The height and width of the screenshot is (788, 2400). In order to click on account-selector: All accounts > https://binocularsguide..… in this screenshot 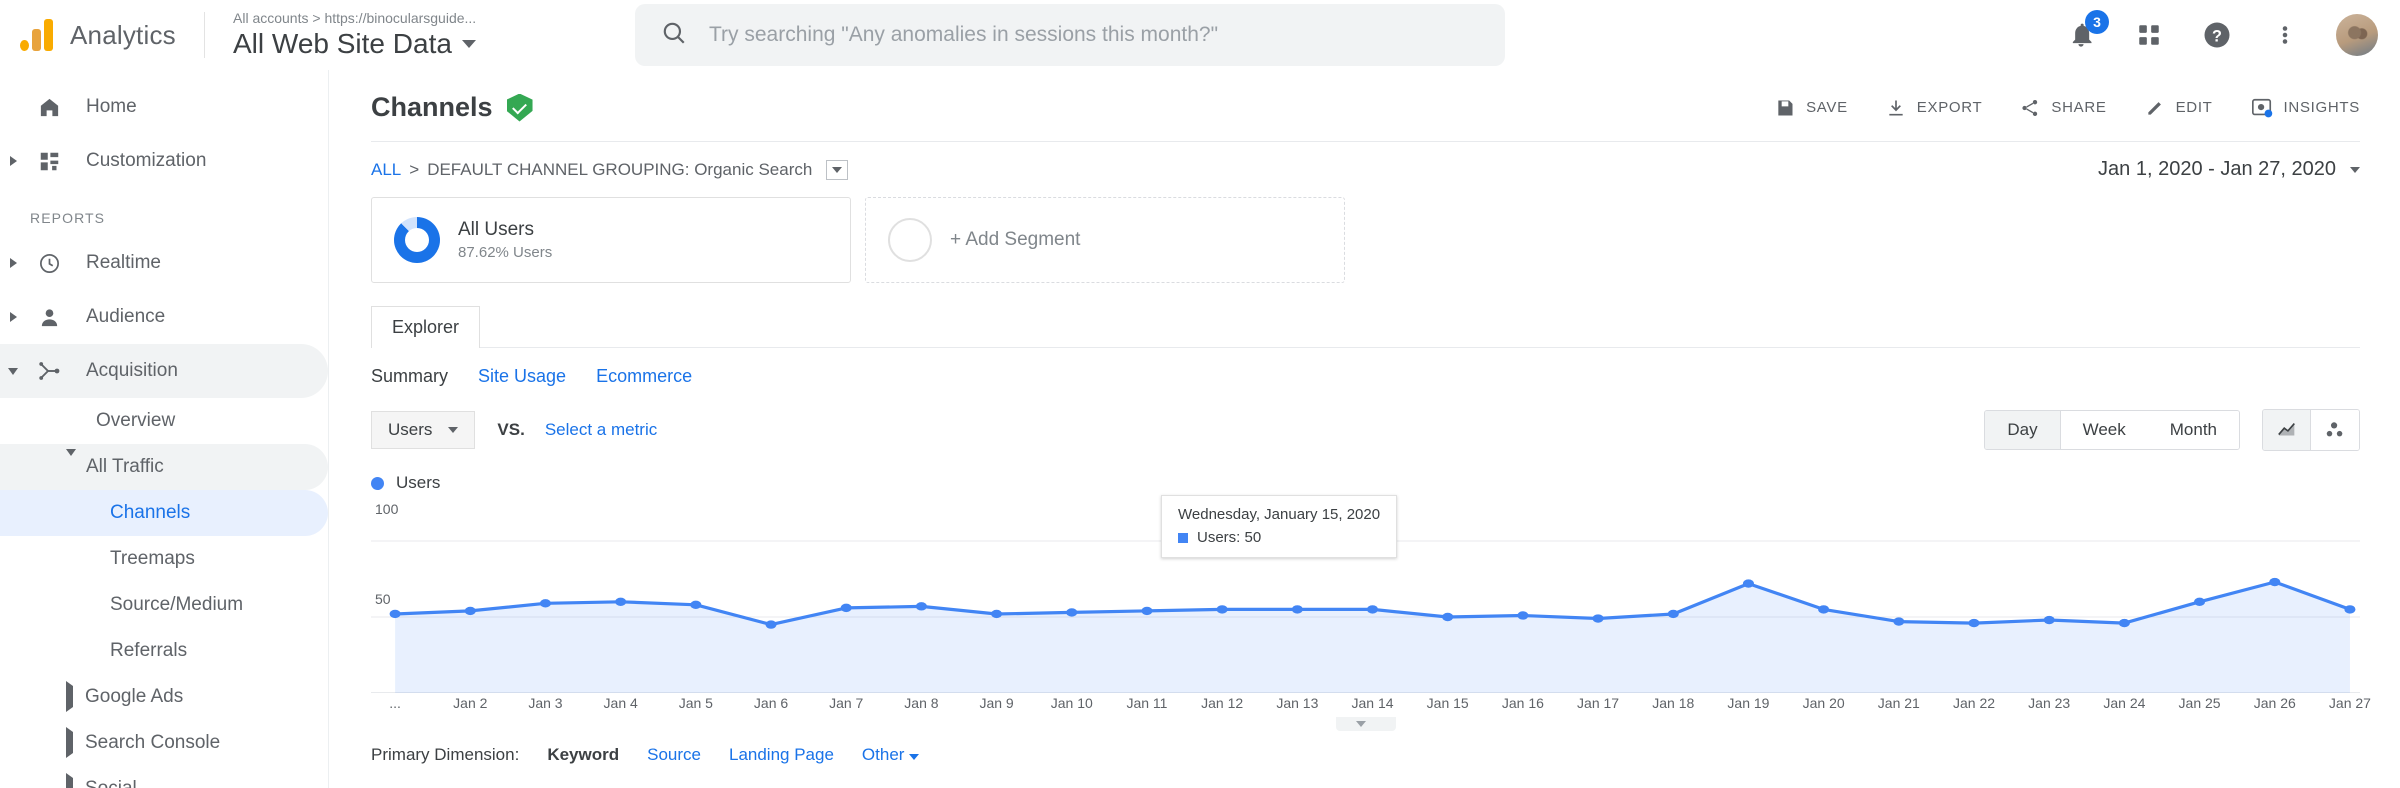, I will do `click(415, 35)`.